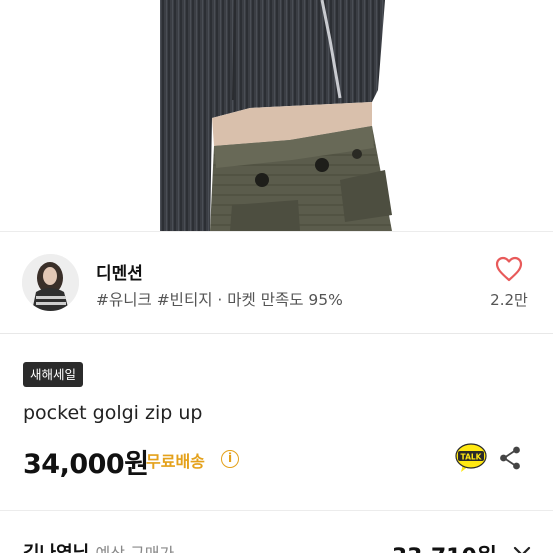  I want to click on talk-label: TALK, so click(472, 456).